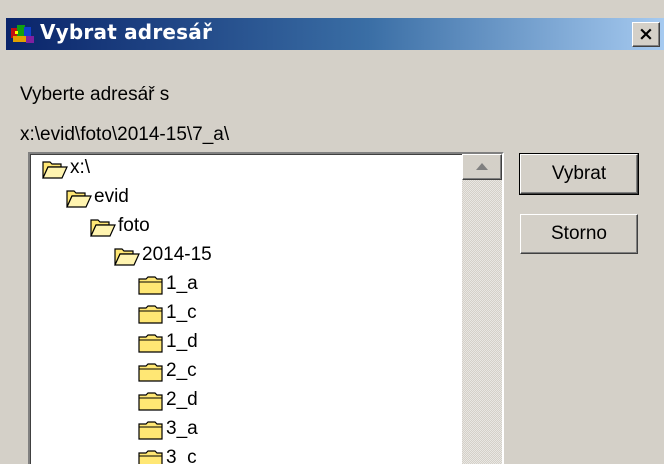 Image resolution: width=664 pixels, height=464 pixels. I want to click on tree-item-label: 2_c, so click(181, 370).